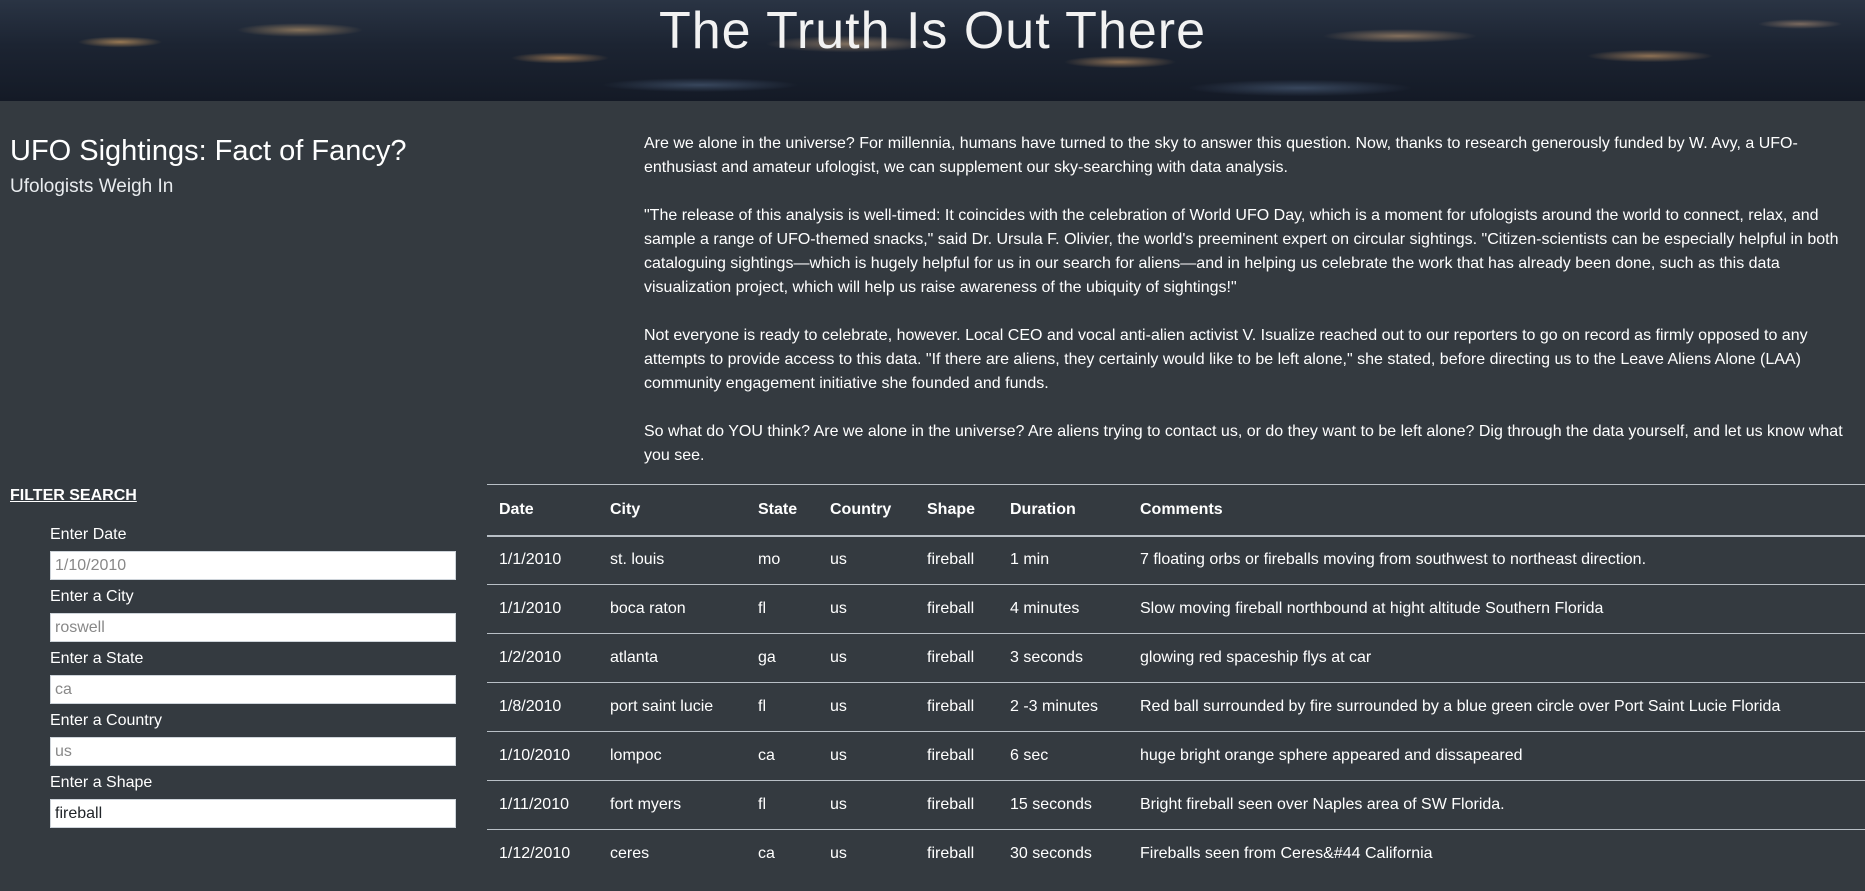 The image size is (1865, 891). I want to click on date-input, so click(253, 565).